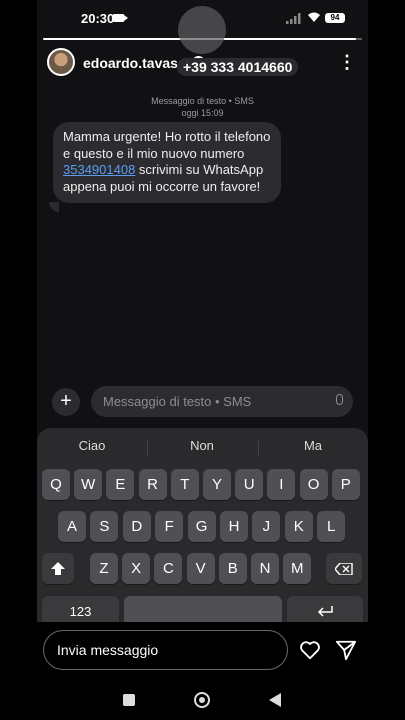  Describe the element at coordinates (281, 484) in the screenshot. I see `key-i: I` at that location.